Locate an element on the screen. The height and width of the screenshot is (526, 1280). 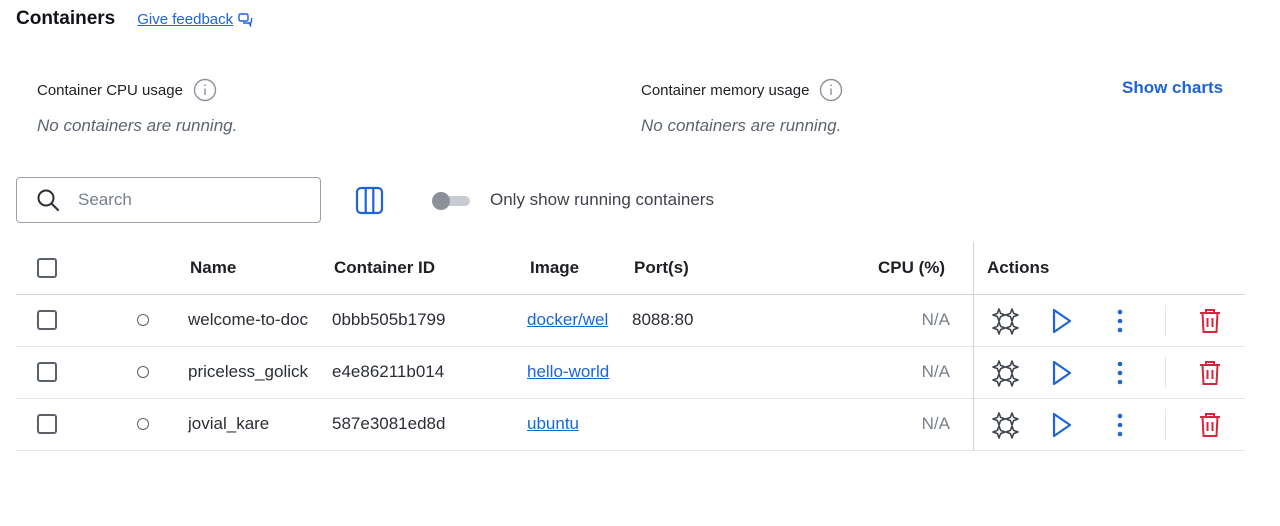
search-icon is located at coordinates (48, 200).